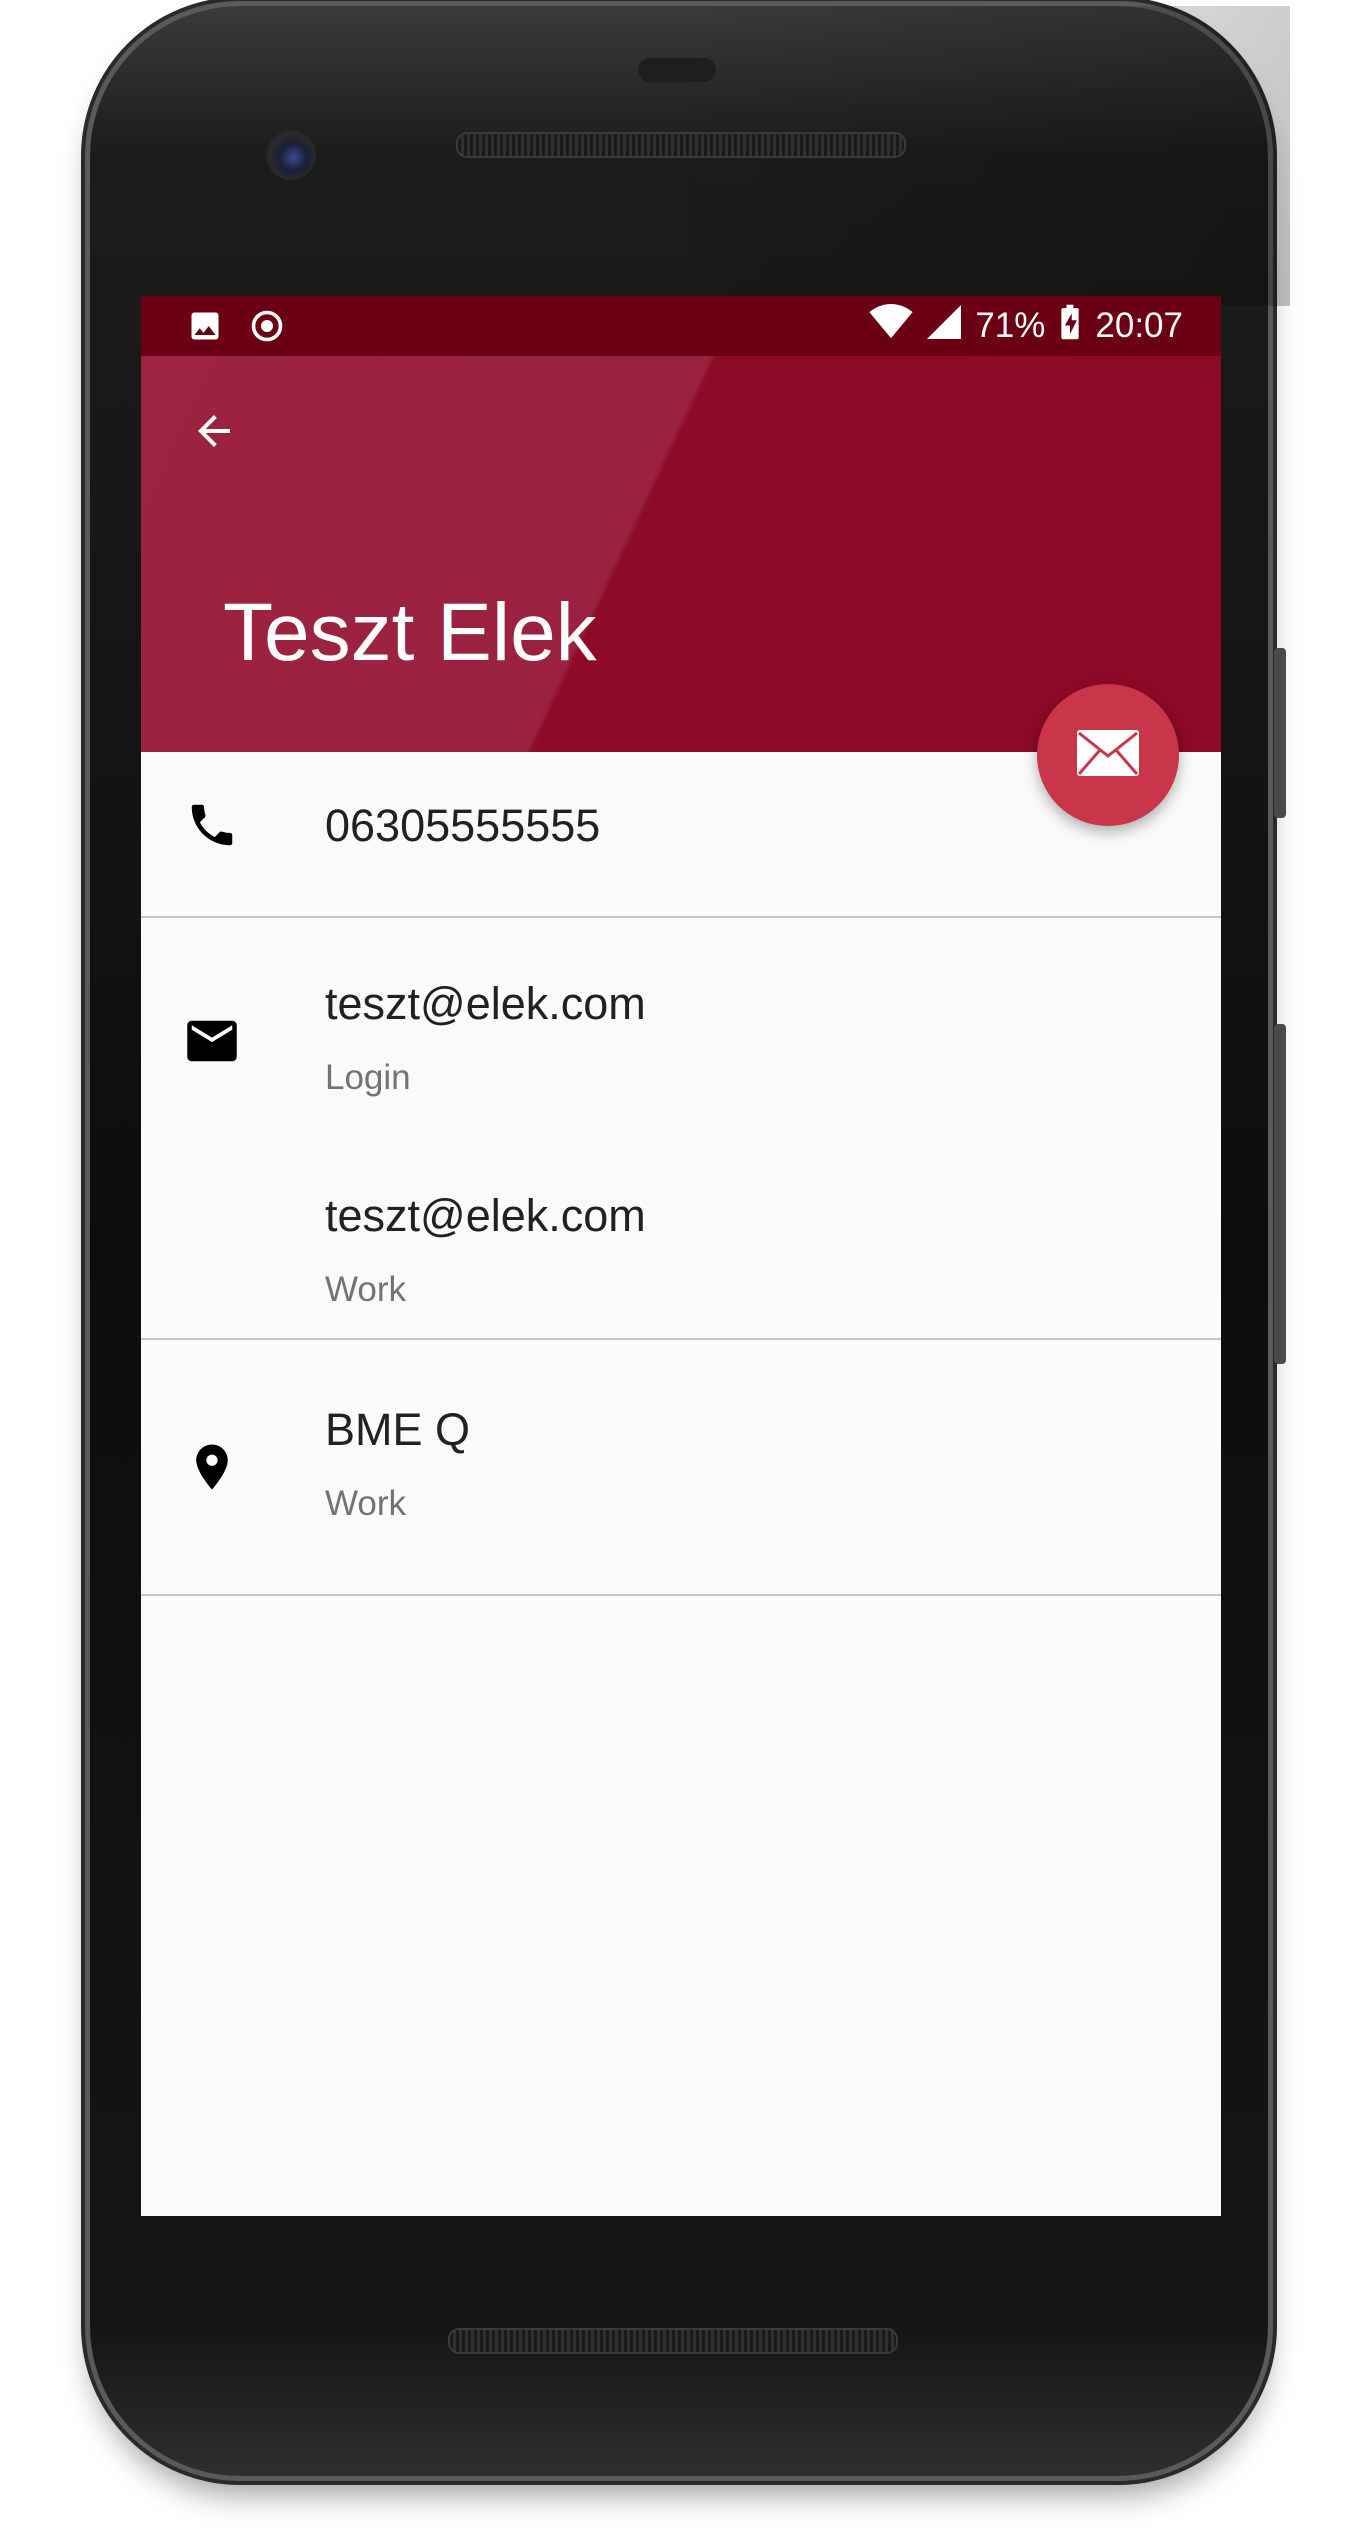  What do you see at coordinates (366, 1503) in the screenshot?
I see `address-type-label: Work` at bounding box center [366, 1503].